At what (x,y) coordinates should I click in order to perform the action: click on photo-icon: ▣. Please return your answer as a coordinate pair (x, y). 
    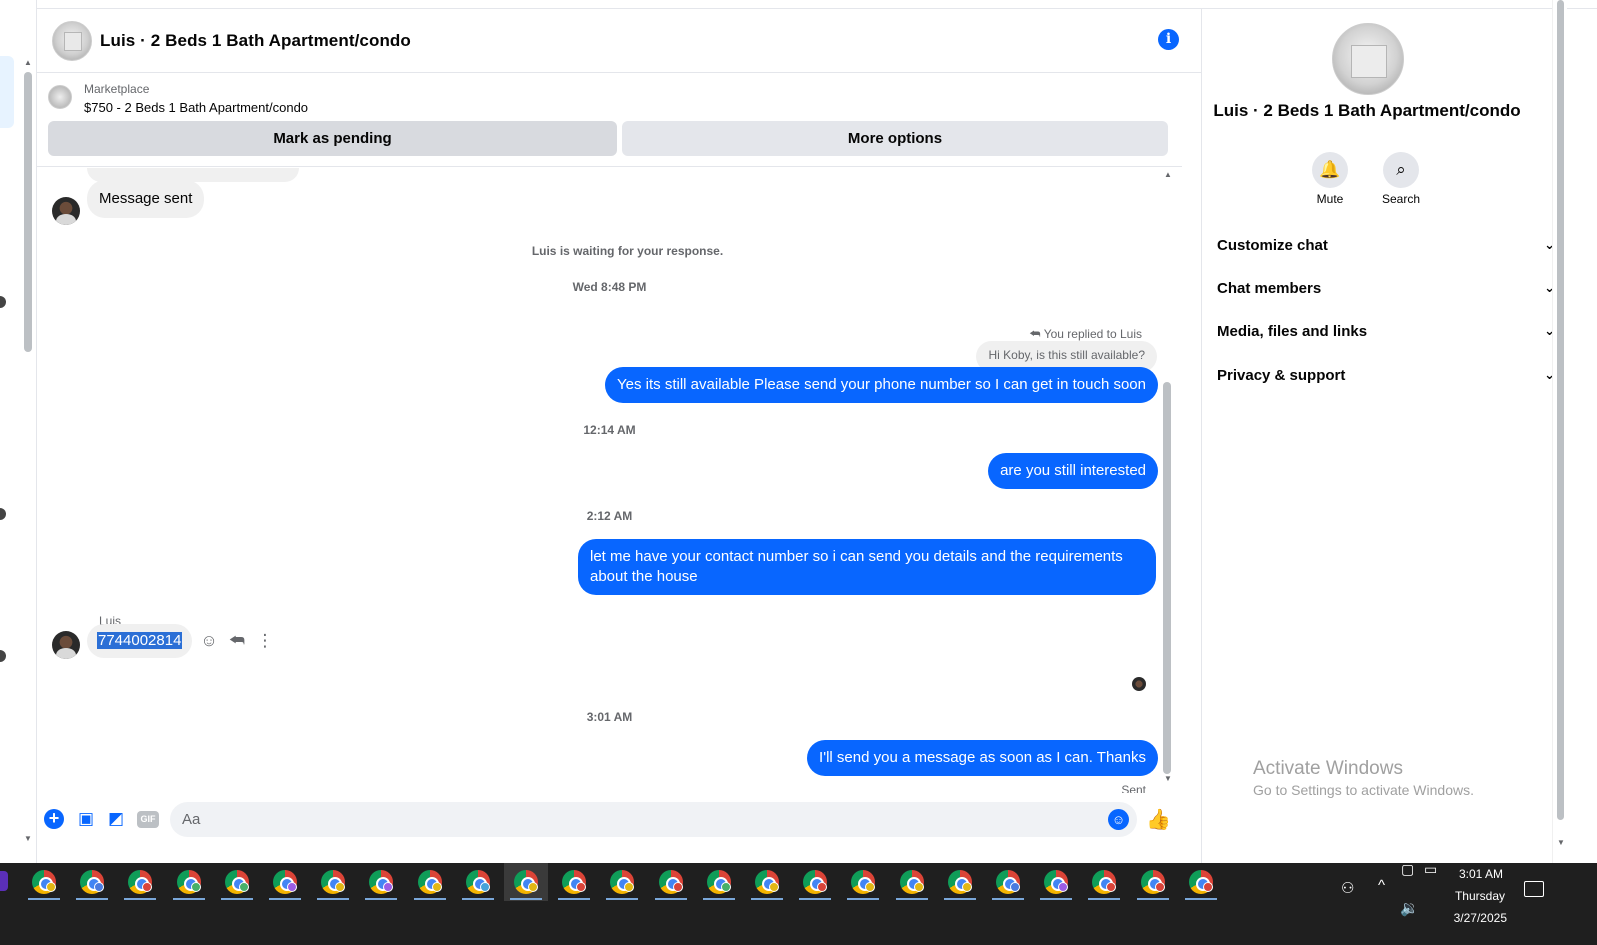
    Looking at the image, I should click on (86, 819).